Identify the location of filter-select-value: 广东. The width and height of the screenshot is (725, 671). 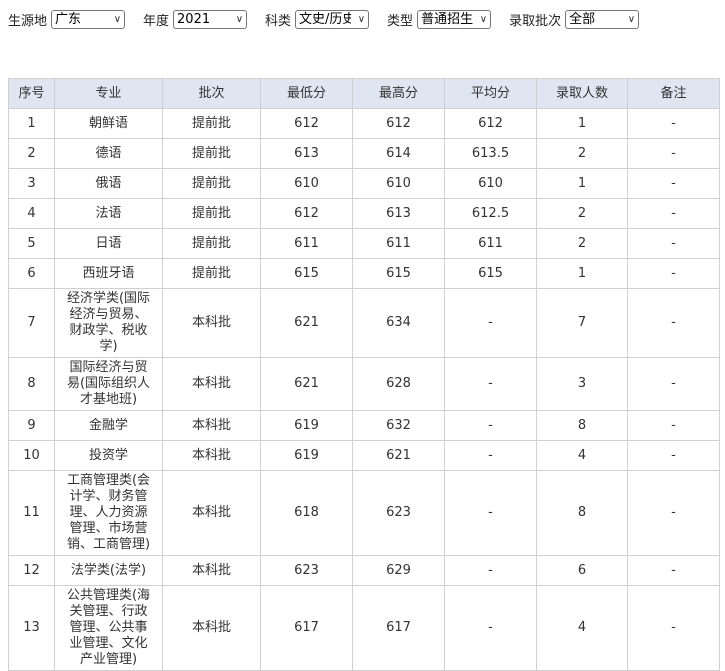
(68, 19).